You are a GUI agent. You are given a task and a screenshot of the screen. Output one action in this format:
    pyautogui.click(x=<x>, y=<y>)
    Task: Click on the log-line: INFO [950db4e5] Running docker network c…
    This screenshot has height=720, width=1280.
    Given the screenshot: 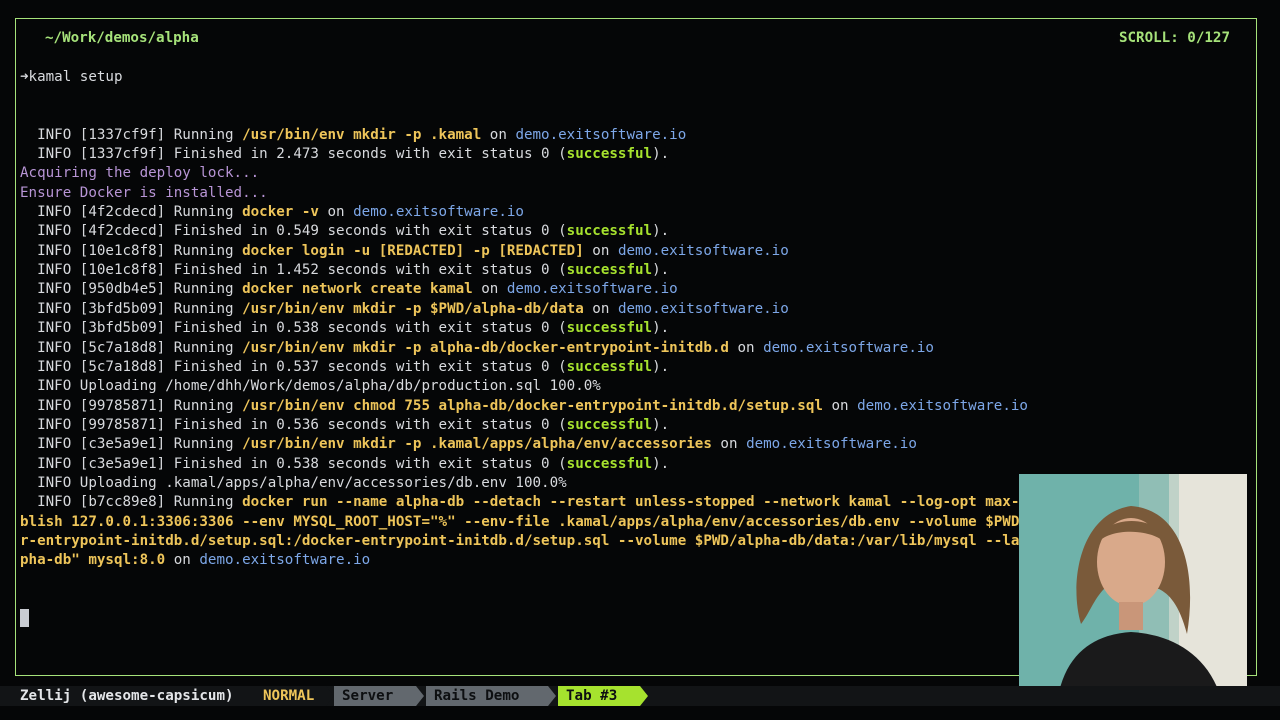 What is the action you would take?
    pyautogui.click(x=636, y=289)
    